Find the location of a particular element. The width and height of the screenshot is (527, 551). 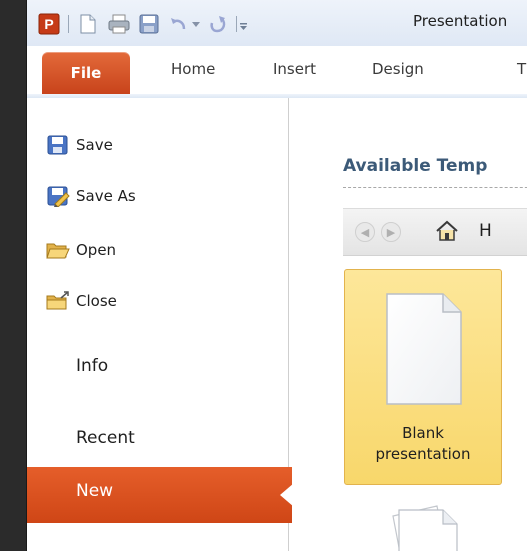

undo-dropdown-icon is located at coordinates (196, 24).